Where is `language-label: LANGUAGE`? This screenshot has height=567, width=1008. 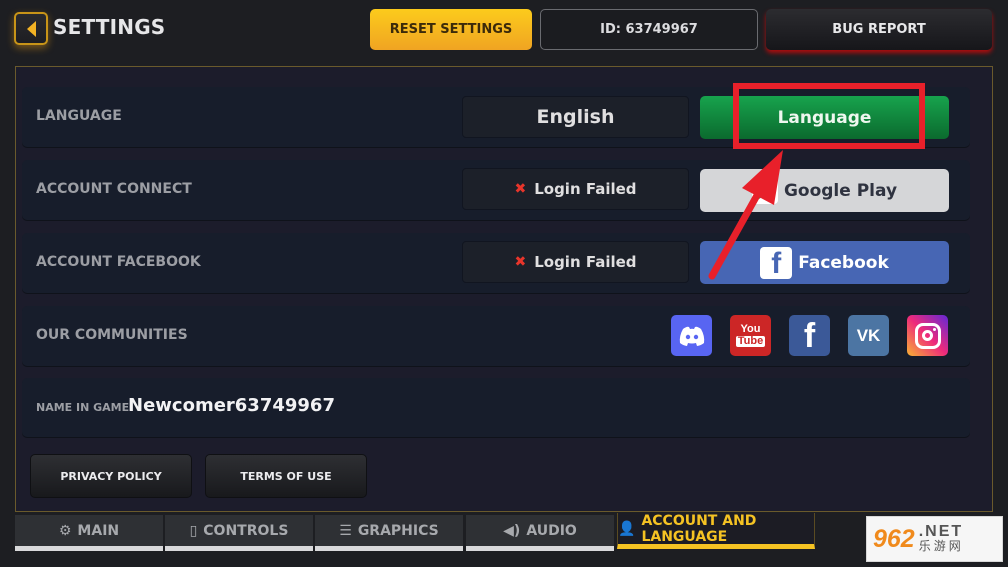
language-label: LANGUAGE is located at coordinates (79, 116).